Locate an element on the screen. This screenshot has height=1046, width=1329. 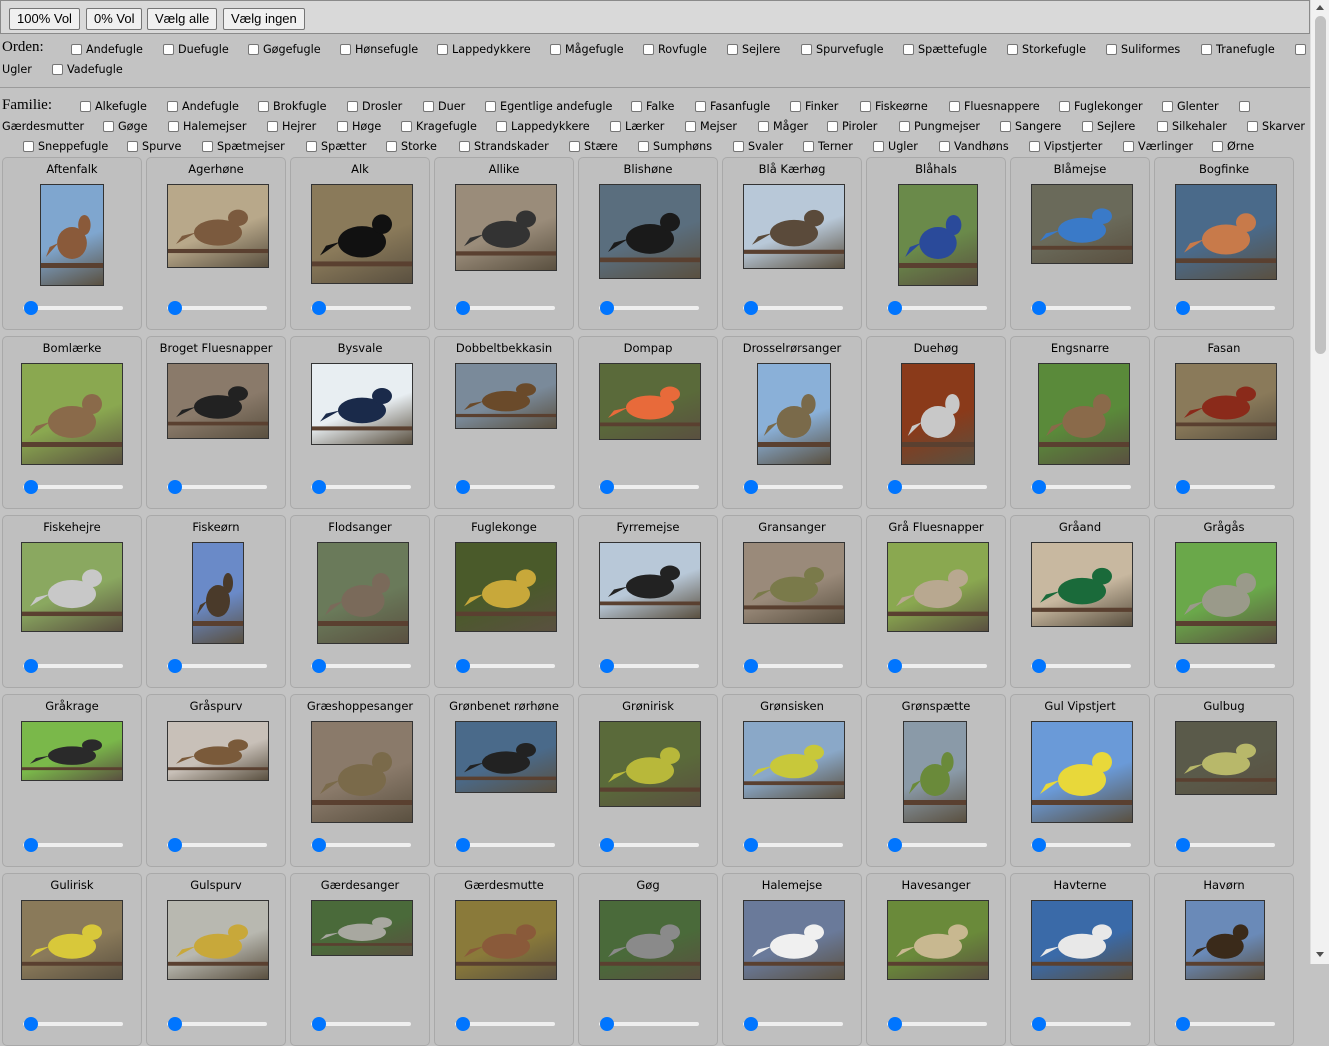
familie-option-label: Piroler is located at coordinates (859, 127).